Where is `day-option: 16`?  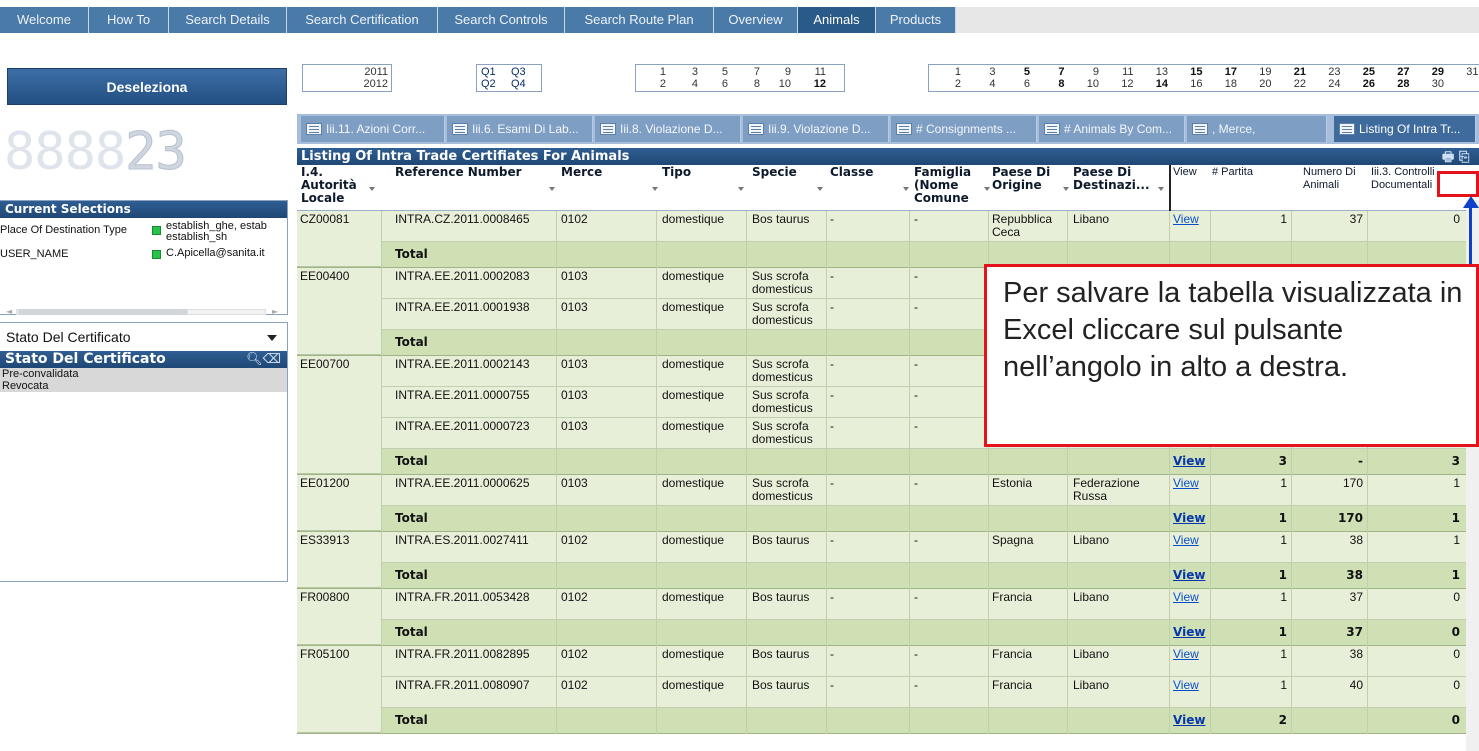
day-option: 16 is located at coordinates (1191, 84).